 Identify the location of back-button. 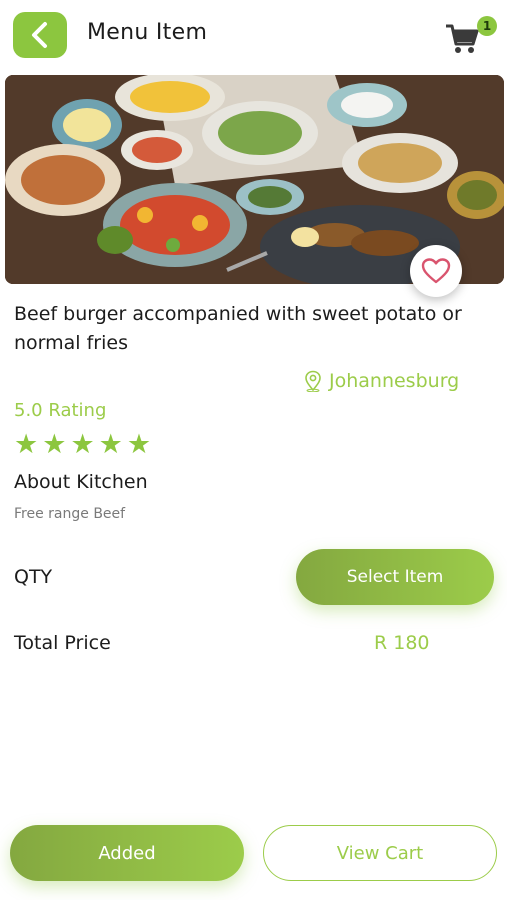
(40, 35).